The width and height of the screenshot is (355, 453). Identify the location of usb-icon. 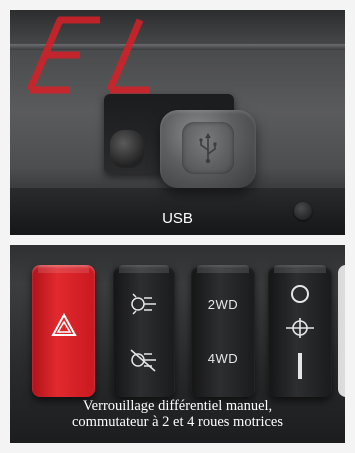
(208, 148).